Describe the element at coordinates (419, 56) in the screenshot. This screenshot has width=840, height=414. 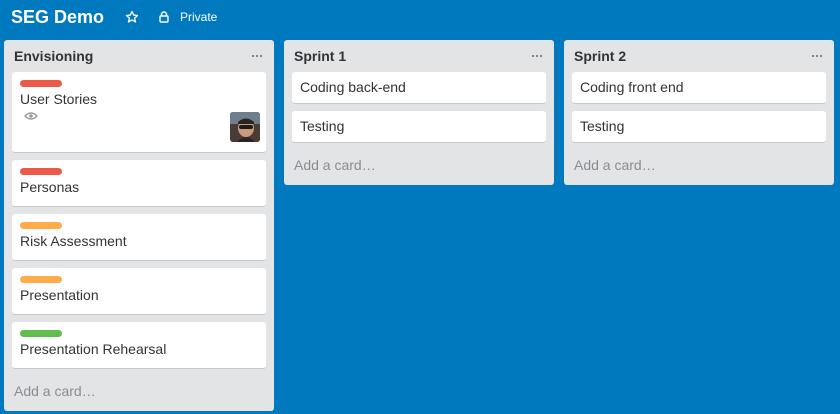
I see `list-header: Sprint 1` at that location.